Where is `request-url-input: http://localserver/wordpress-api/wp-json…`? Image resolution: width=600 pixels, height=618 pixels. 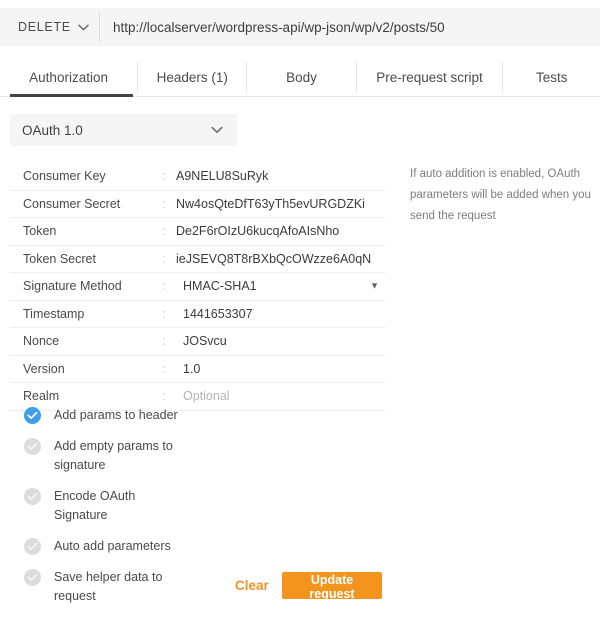 request-url-input: http://localserver/wordpress-api/wp-json… is located at coordinates (350, 27).